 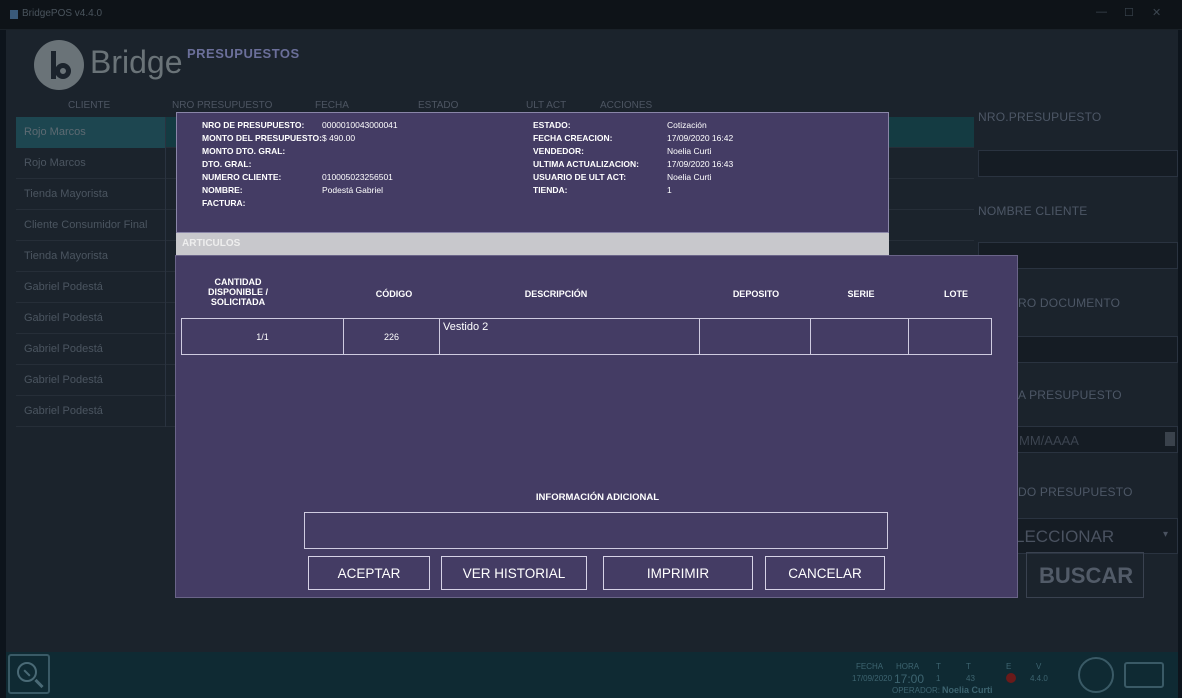 What do you see at coordinates (394, 294) in the screenshot?
I see `th-codigo: CÓDIGO` at bounding box center [394, 294].